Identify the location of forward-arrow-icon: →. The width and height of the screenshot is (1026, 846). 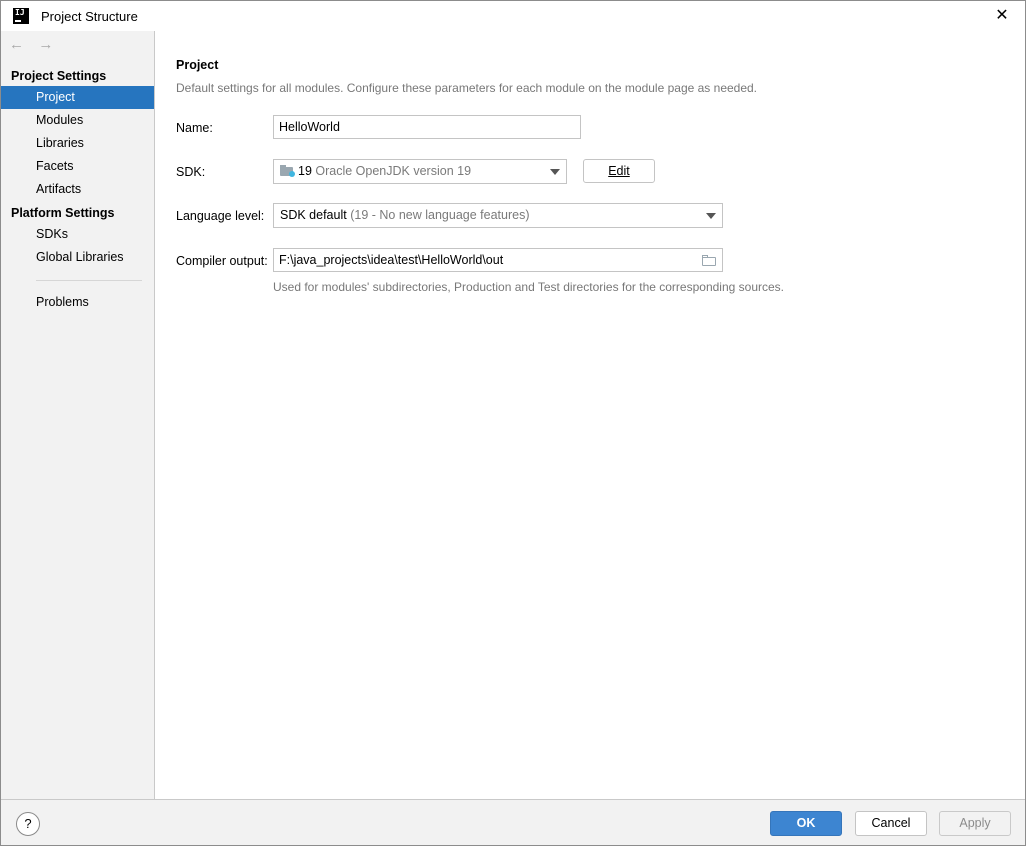
(51, 44).